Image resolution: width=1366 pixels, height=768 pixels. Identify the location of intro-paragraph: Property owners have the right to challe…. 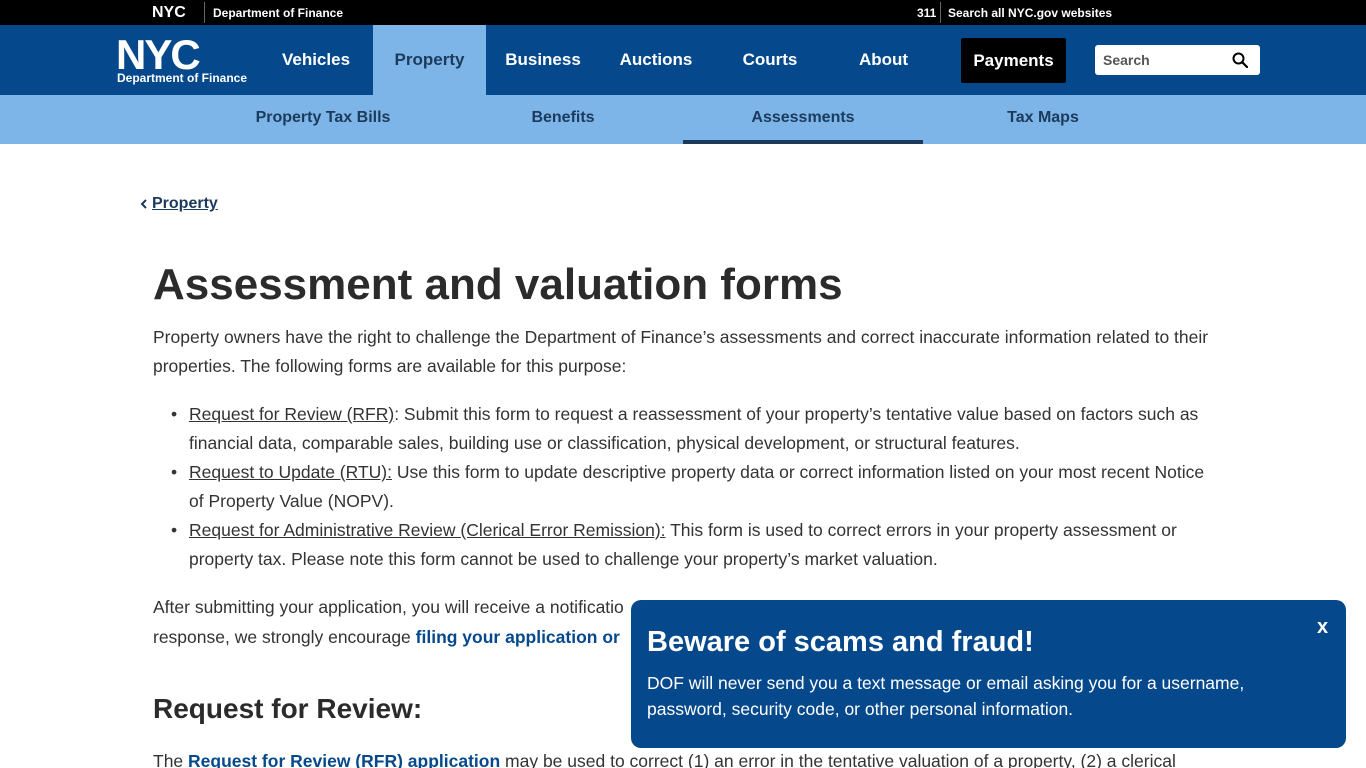
(681, 351).